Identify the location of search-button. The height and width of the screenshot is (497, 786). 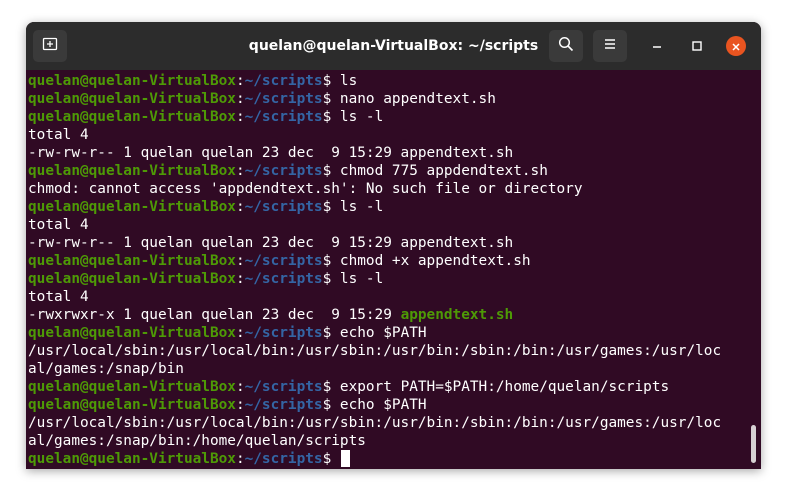
(566, 46).